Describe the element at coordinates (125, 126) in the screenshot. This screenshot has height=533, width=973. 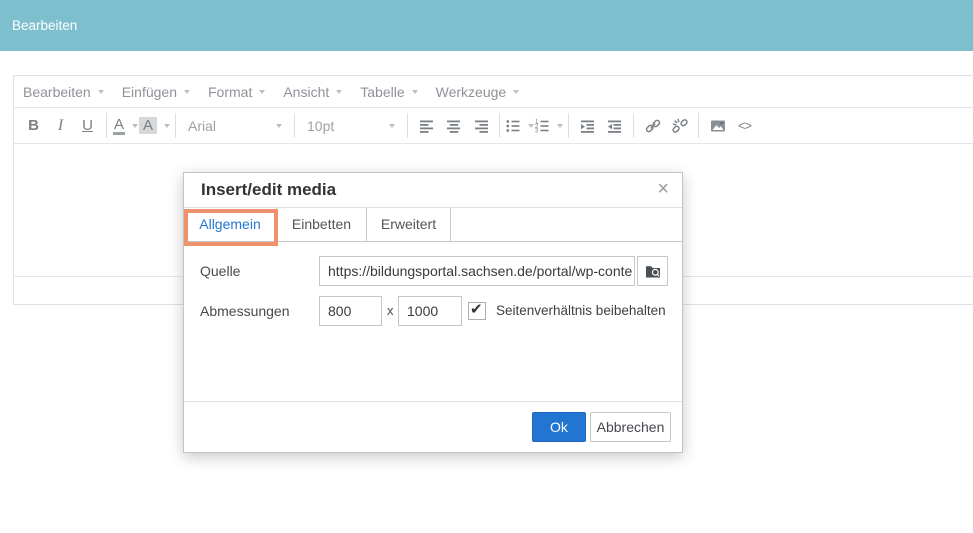
I see `text-color-button: A` at that location.